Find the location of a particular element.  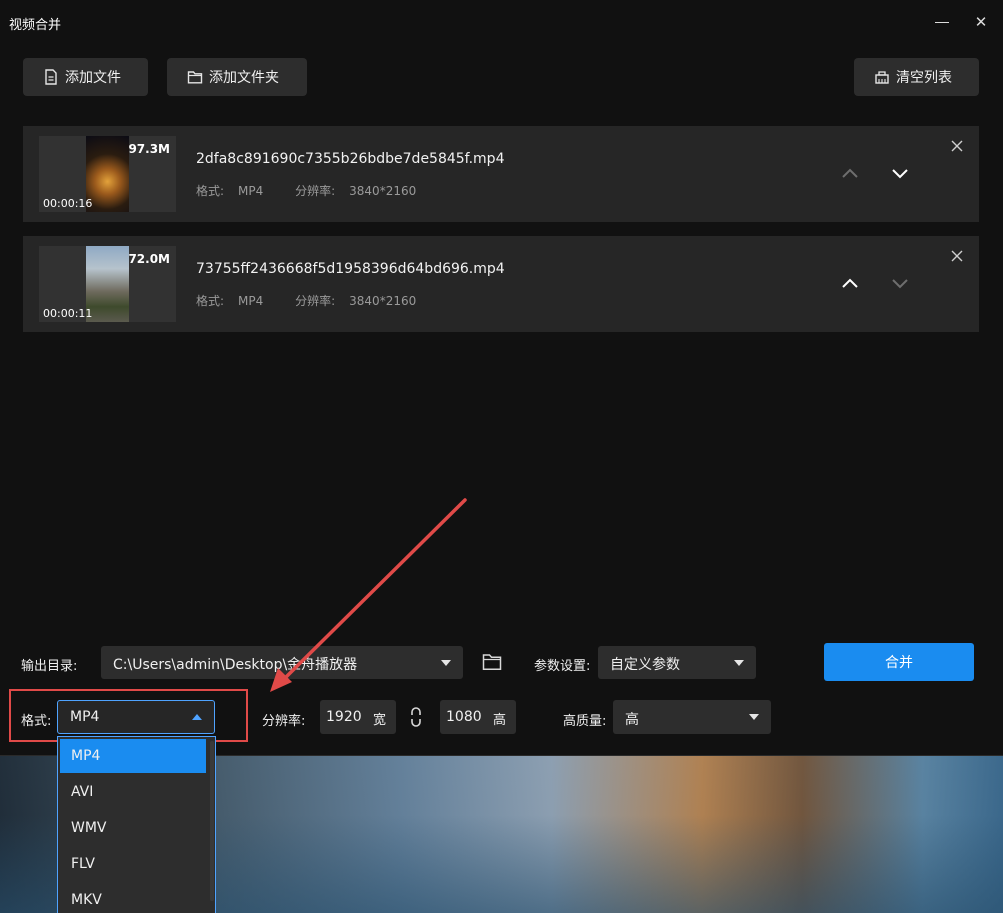

height-input: 1080 高 is located at coordinates (478, 717).